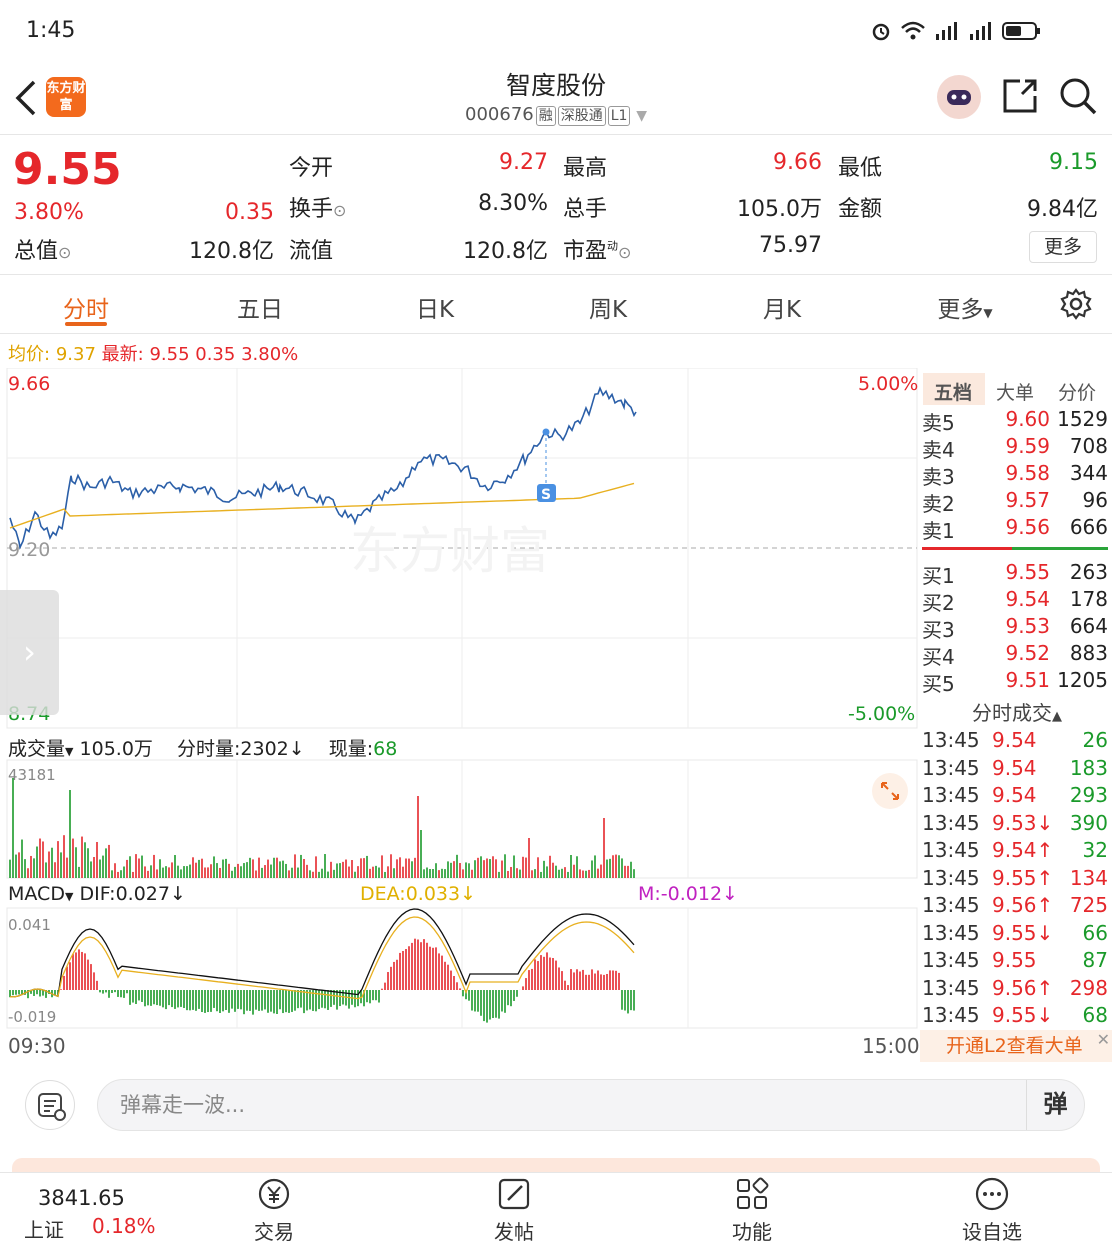 The image size is (1112, 1248). I want to click on trade-price: 9.54↑, so click(1023, 850).